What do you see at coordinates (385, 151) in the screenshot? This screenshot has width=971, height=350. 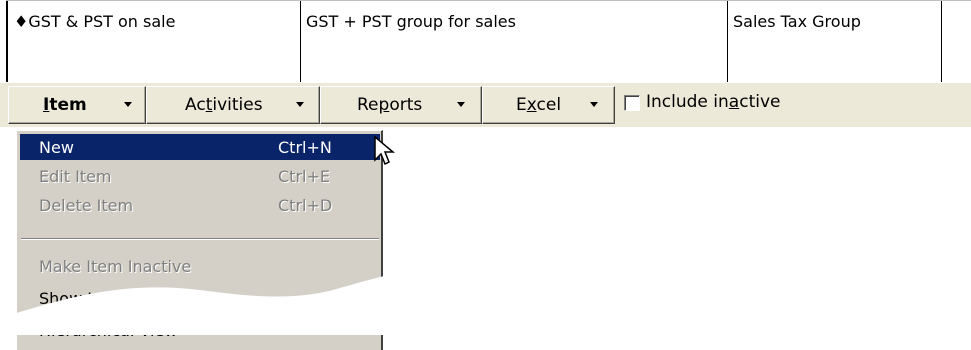 I see `mouse-cursor-icon` at bounding box center [385, 151].